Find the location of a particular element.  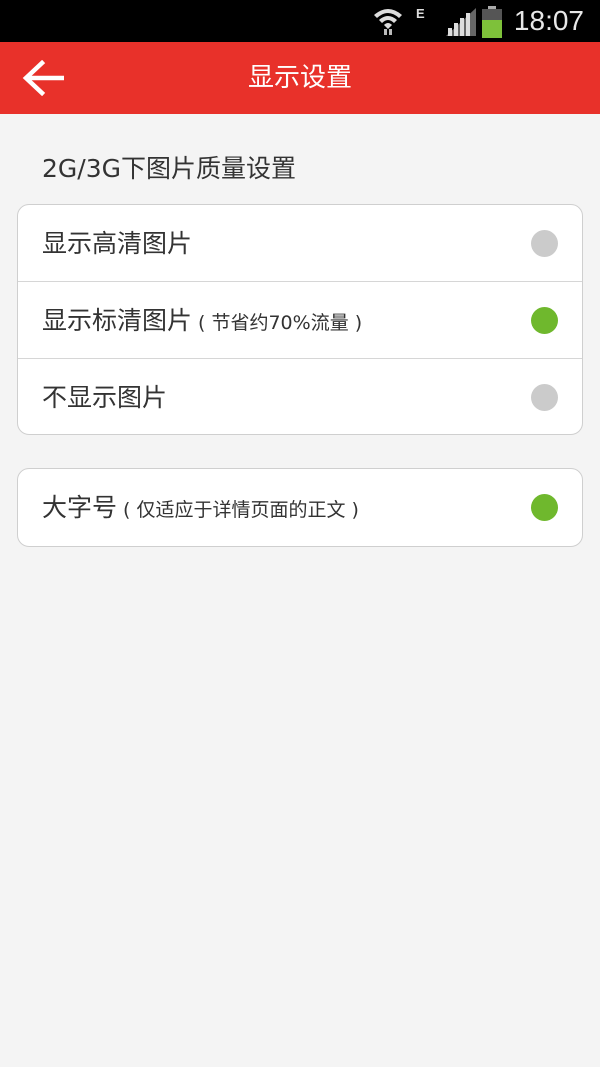

arrow-left-icon is located at coordinates (43, 78).